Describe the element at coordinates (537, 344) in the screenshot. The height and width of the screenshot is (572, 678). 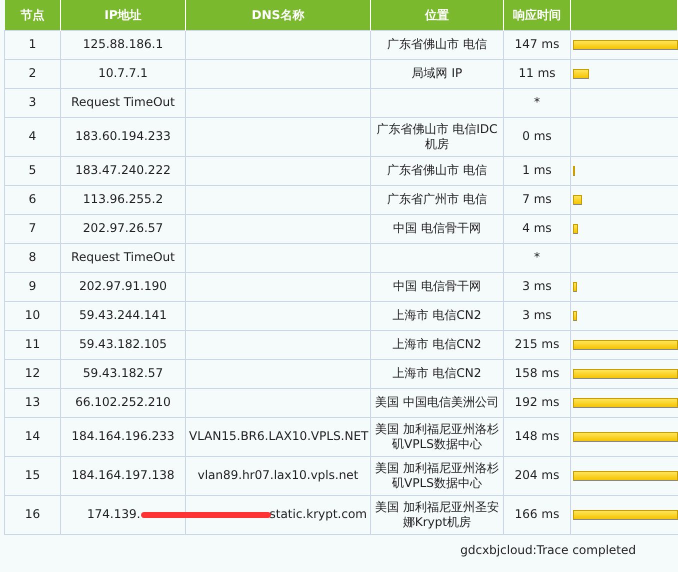
I see `response-time: 215 ms` at that location.